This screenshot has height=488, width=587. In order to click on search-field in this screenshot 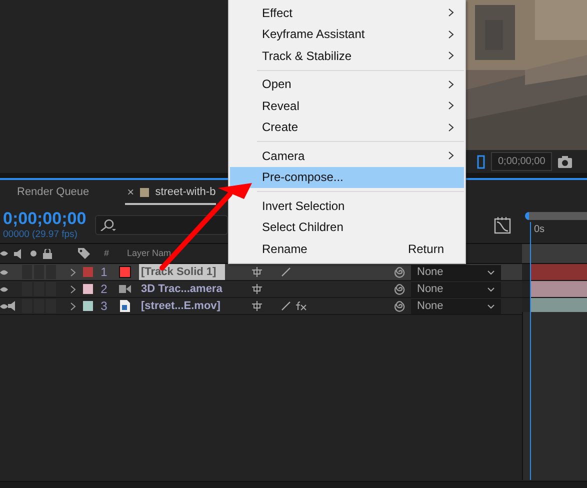, I will do `click(161, 225)`.